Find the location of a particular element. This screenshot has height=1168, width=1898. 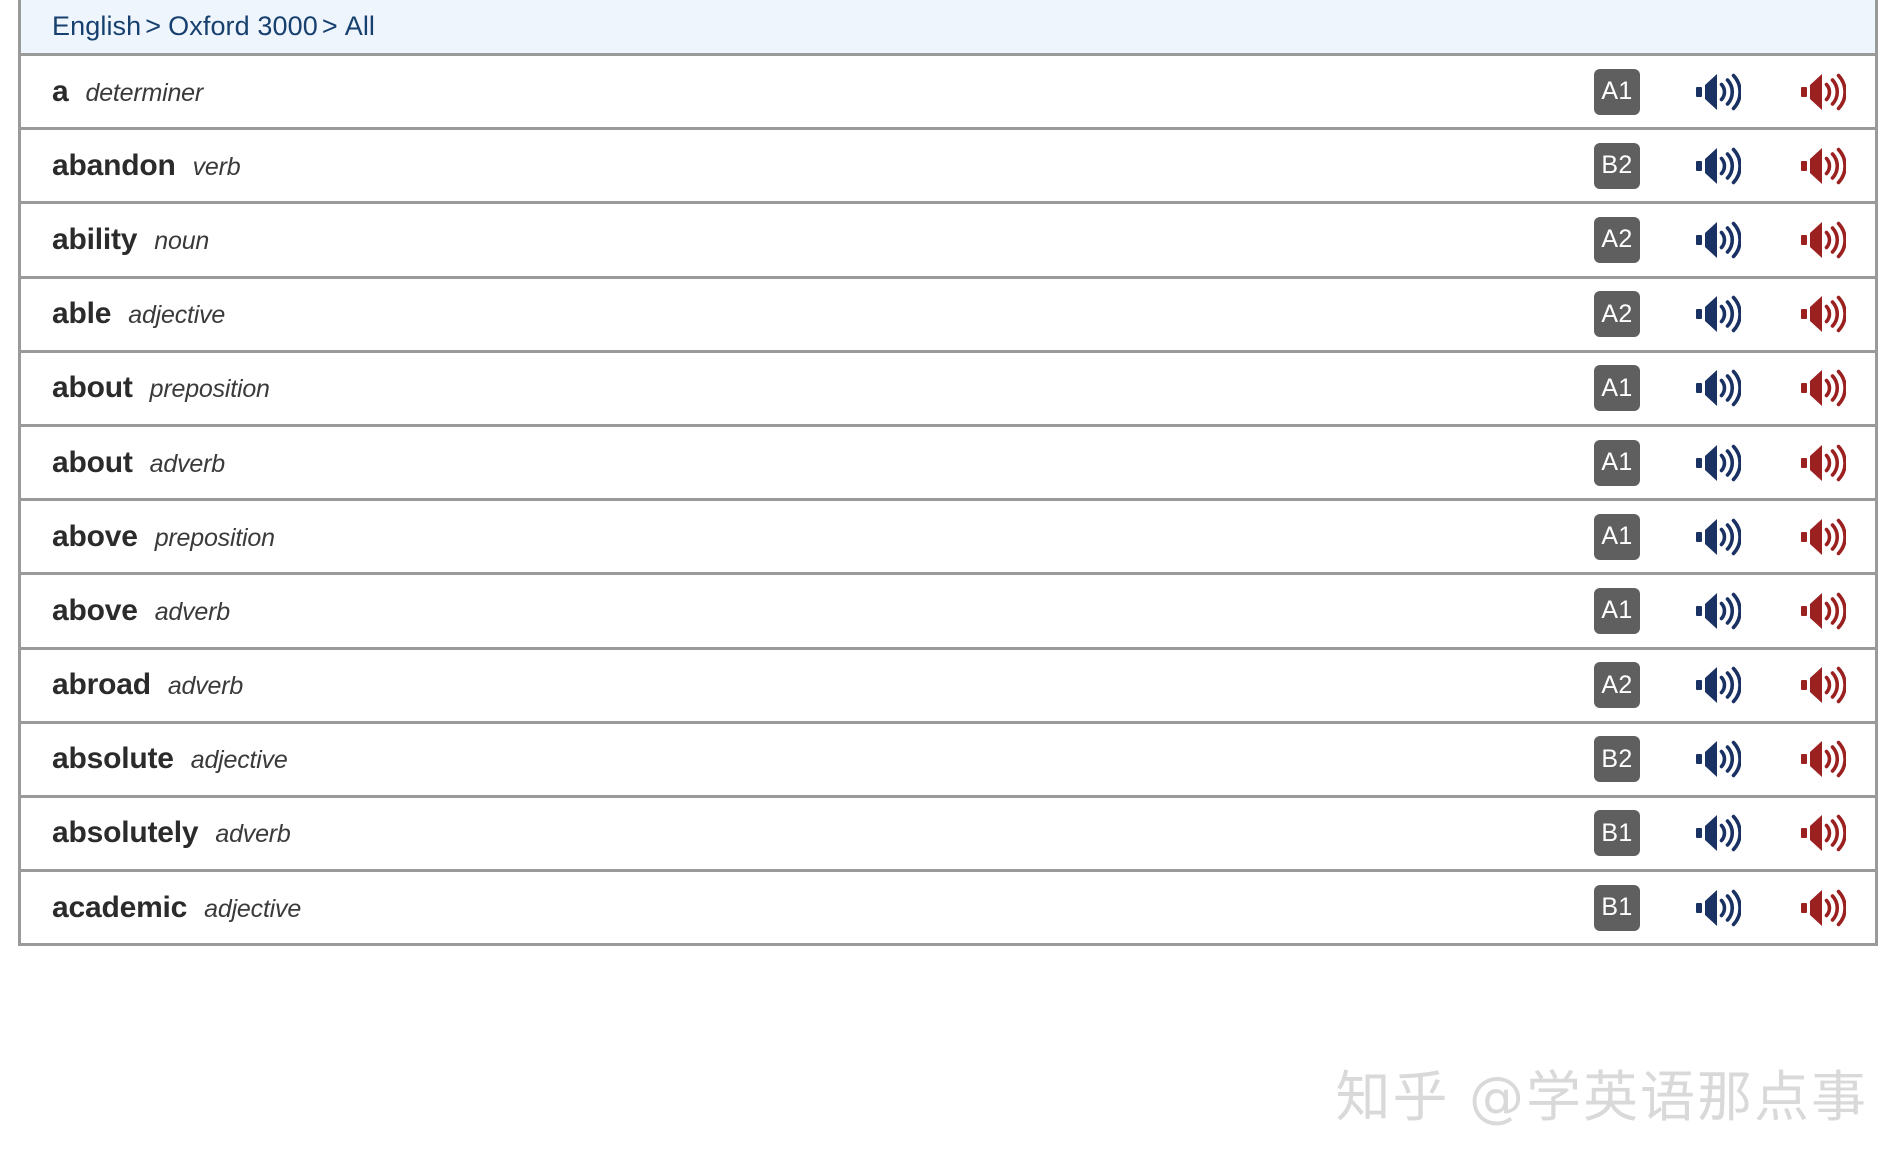

table-row: above preposition A1 is located at coordinates (948, 538).